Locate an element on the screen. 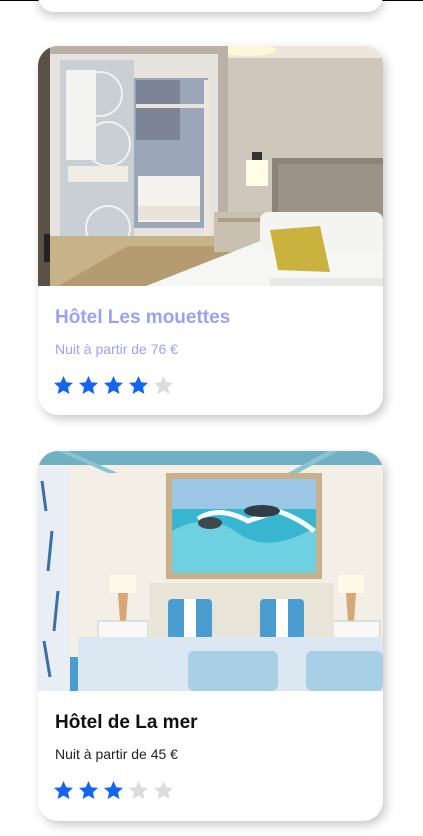  previous-card-edge is located at coordinates (210, 6).